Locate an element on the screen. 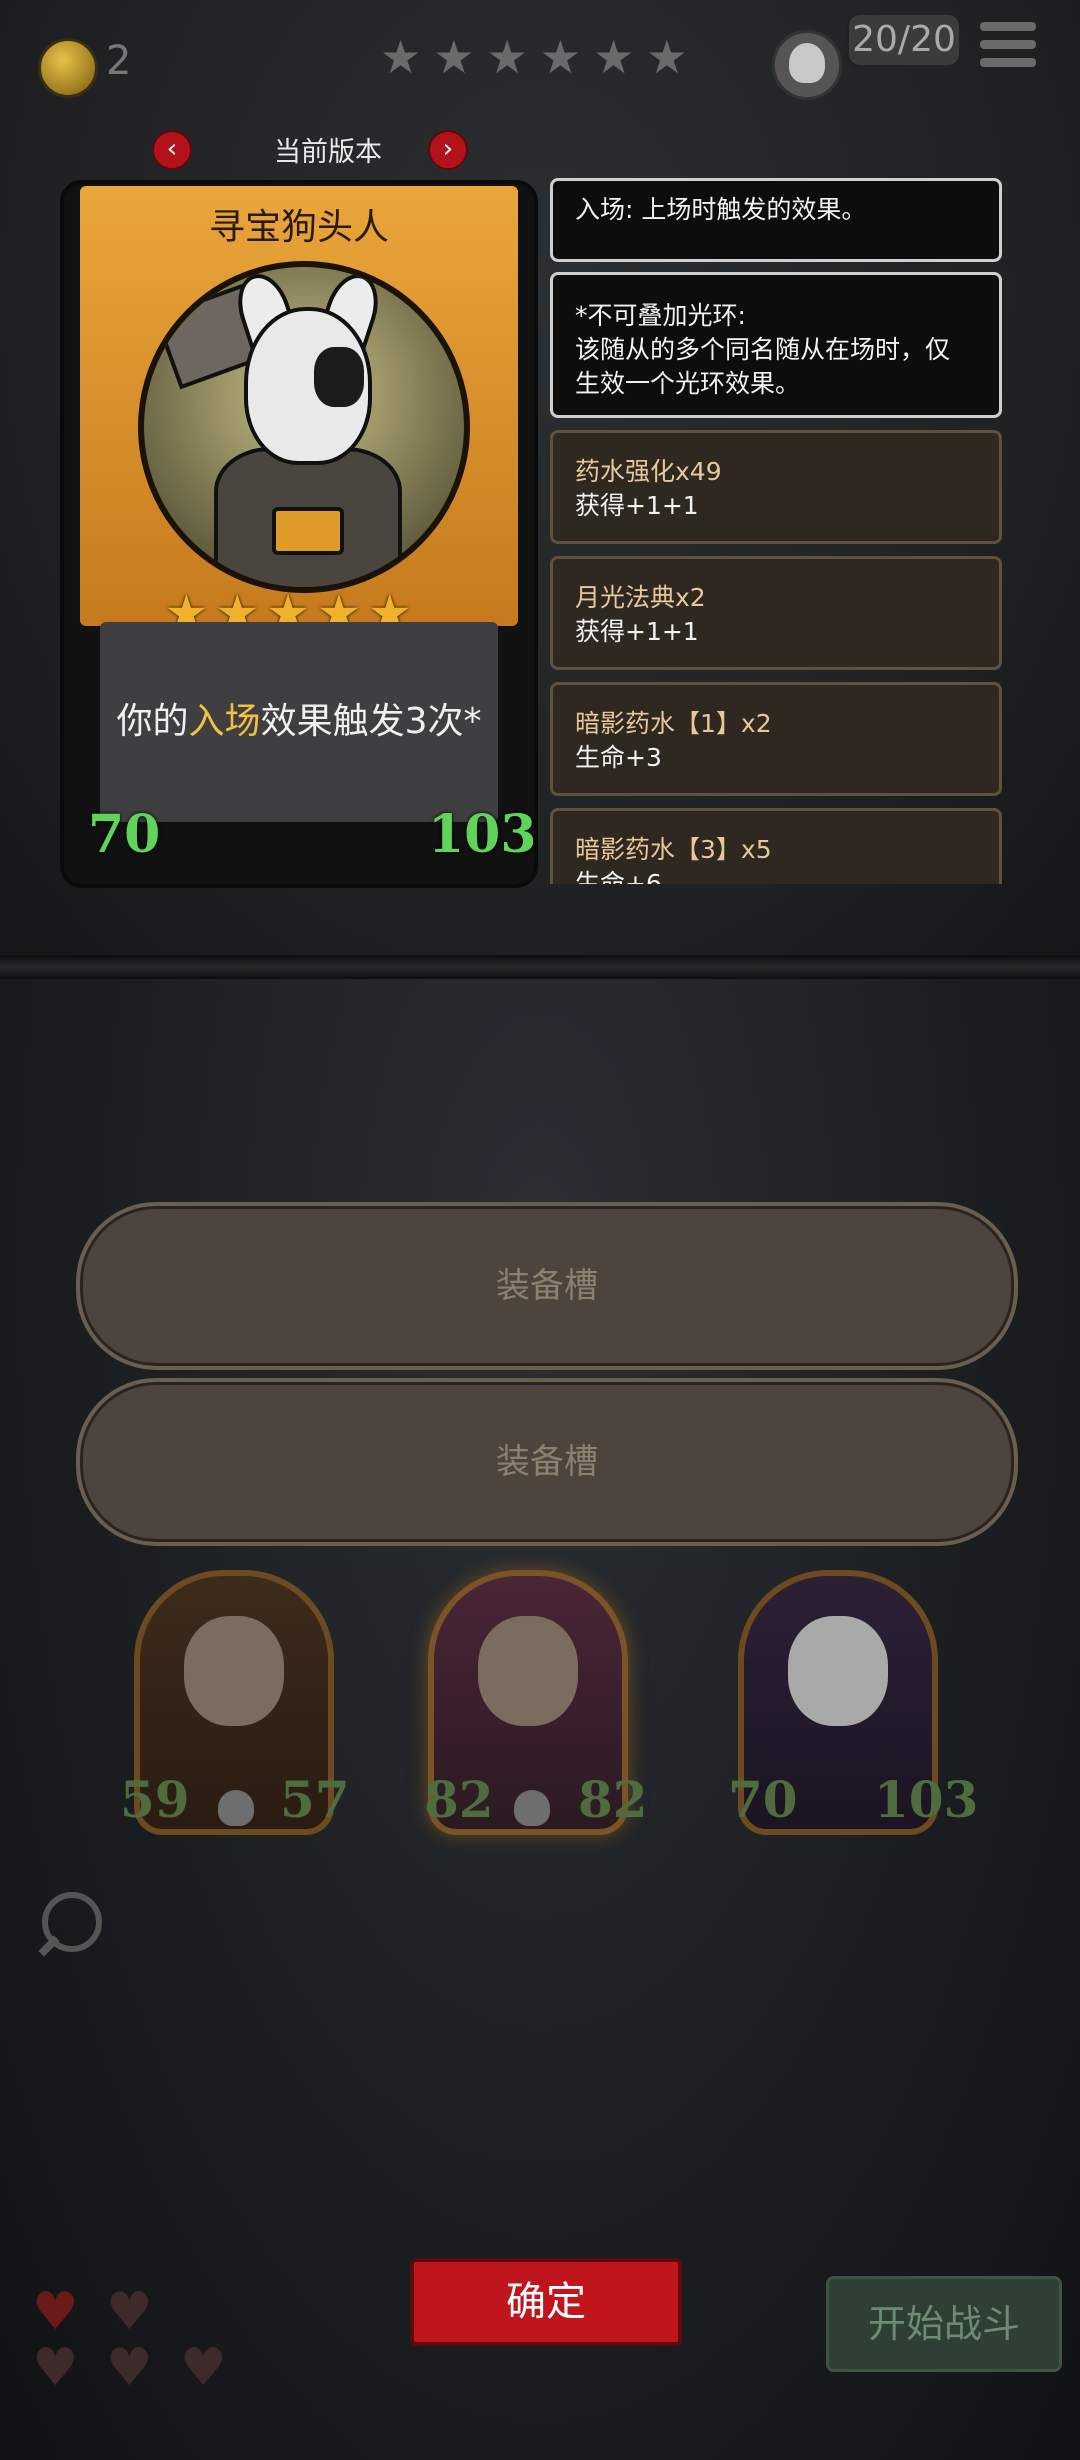 The width and height of the screenshot is (1080, 2460). version-label: 当前版本 is located at coordinates (328, 152).